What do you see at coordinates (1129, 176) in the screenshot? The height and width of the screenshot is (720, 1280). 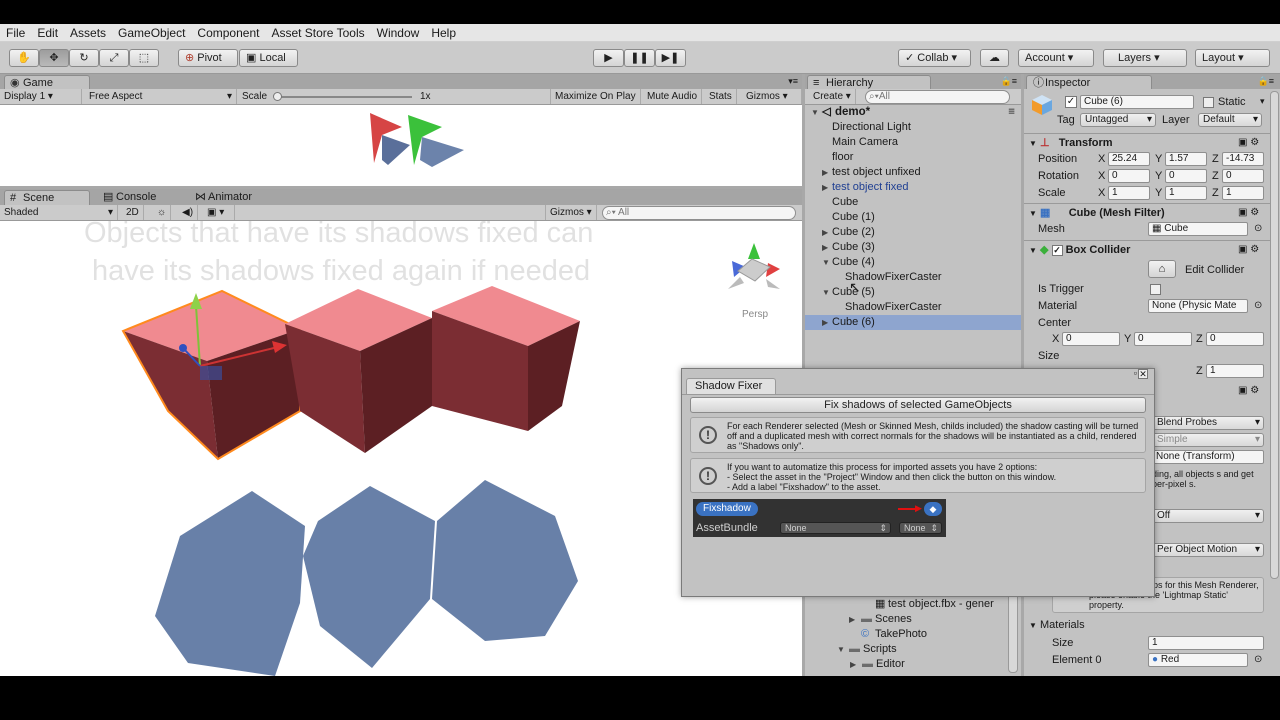 I see `rotation-x-input: 0` at bounding box center [1129, 176].